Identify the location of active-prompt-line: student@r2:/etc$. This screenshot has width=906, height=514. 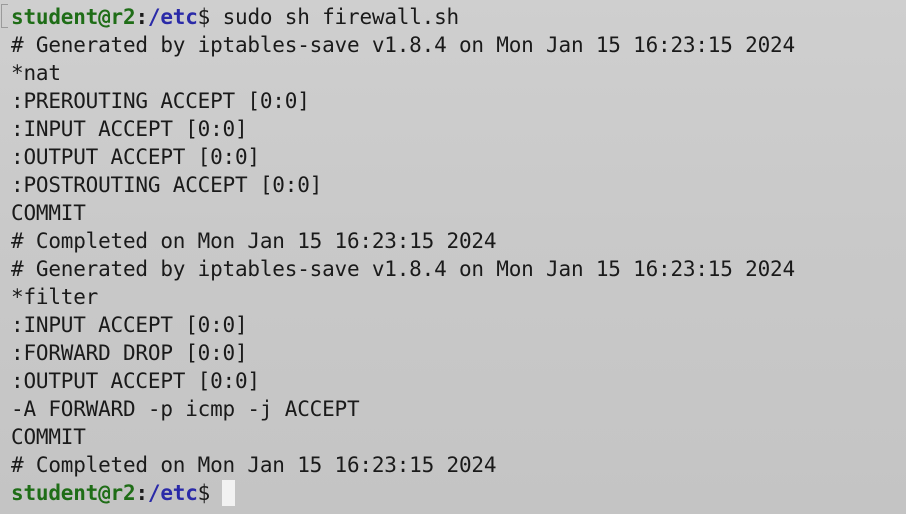
(458, 493).